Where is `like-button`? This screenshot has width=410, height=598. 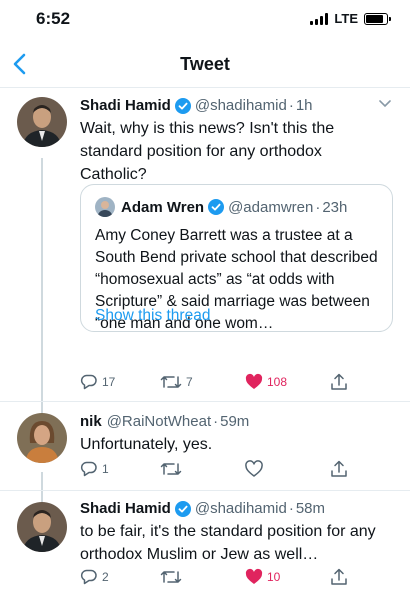
like-button is located at coordinates (254, 469).